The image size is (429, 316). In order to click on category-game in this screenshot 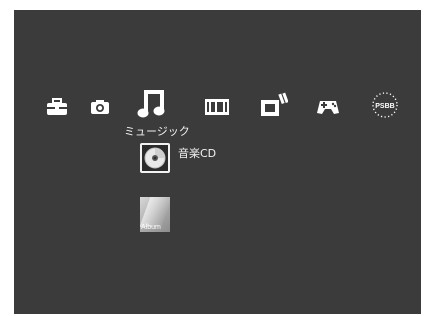, I will do `click(328, 107)`.